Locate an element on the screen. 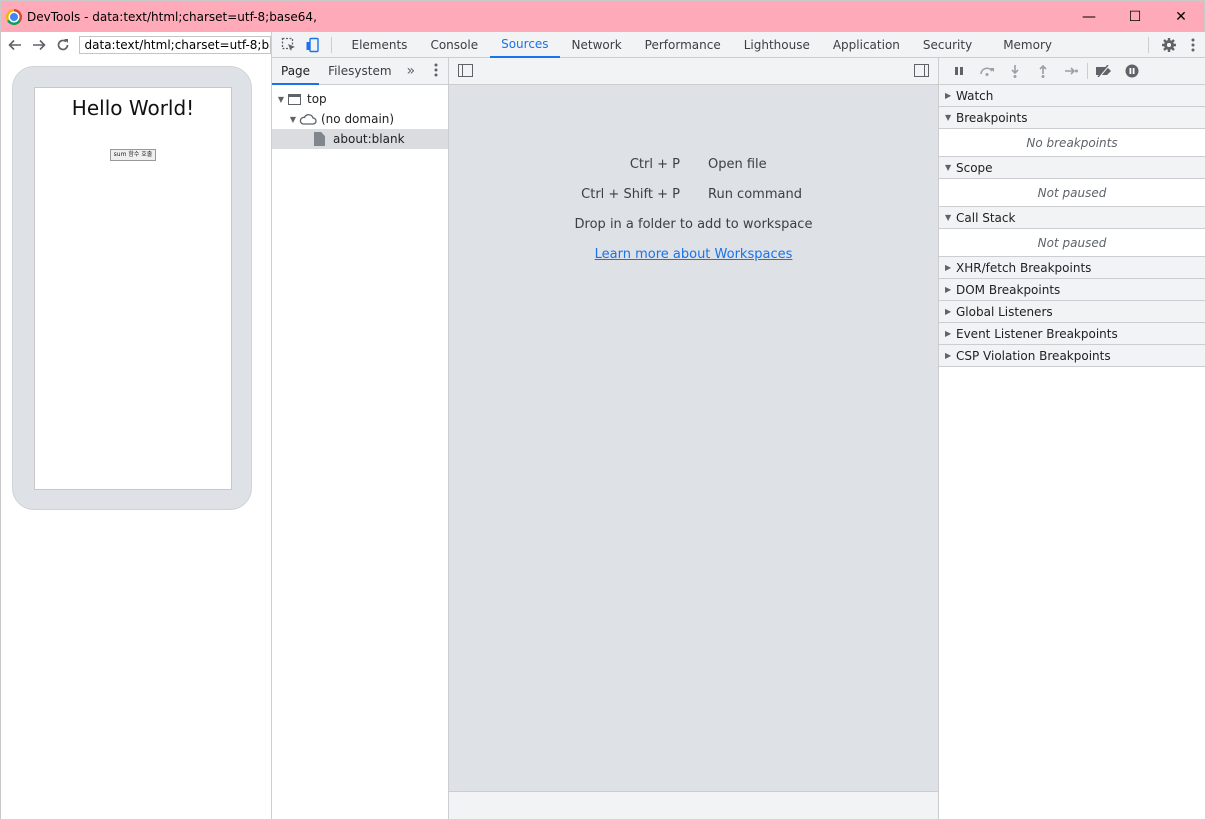 Image resolution: width=1205 pixels, height=819 pixels. tab-page: Page is located at coordinates (296, 71).